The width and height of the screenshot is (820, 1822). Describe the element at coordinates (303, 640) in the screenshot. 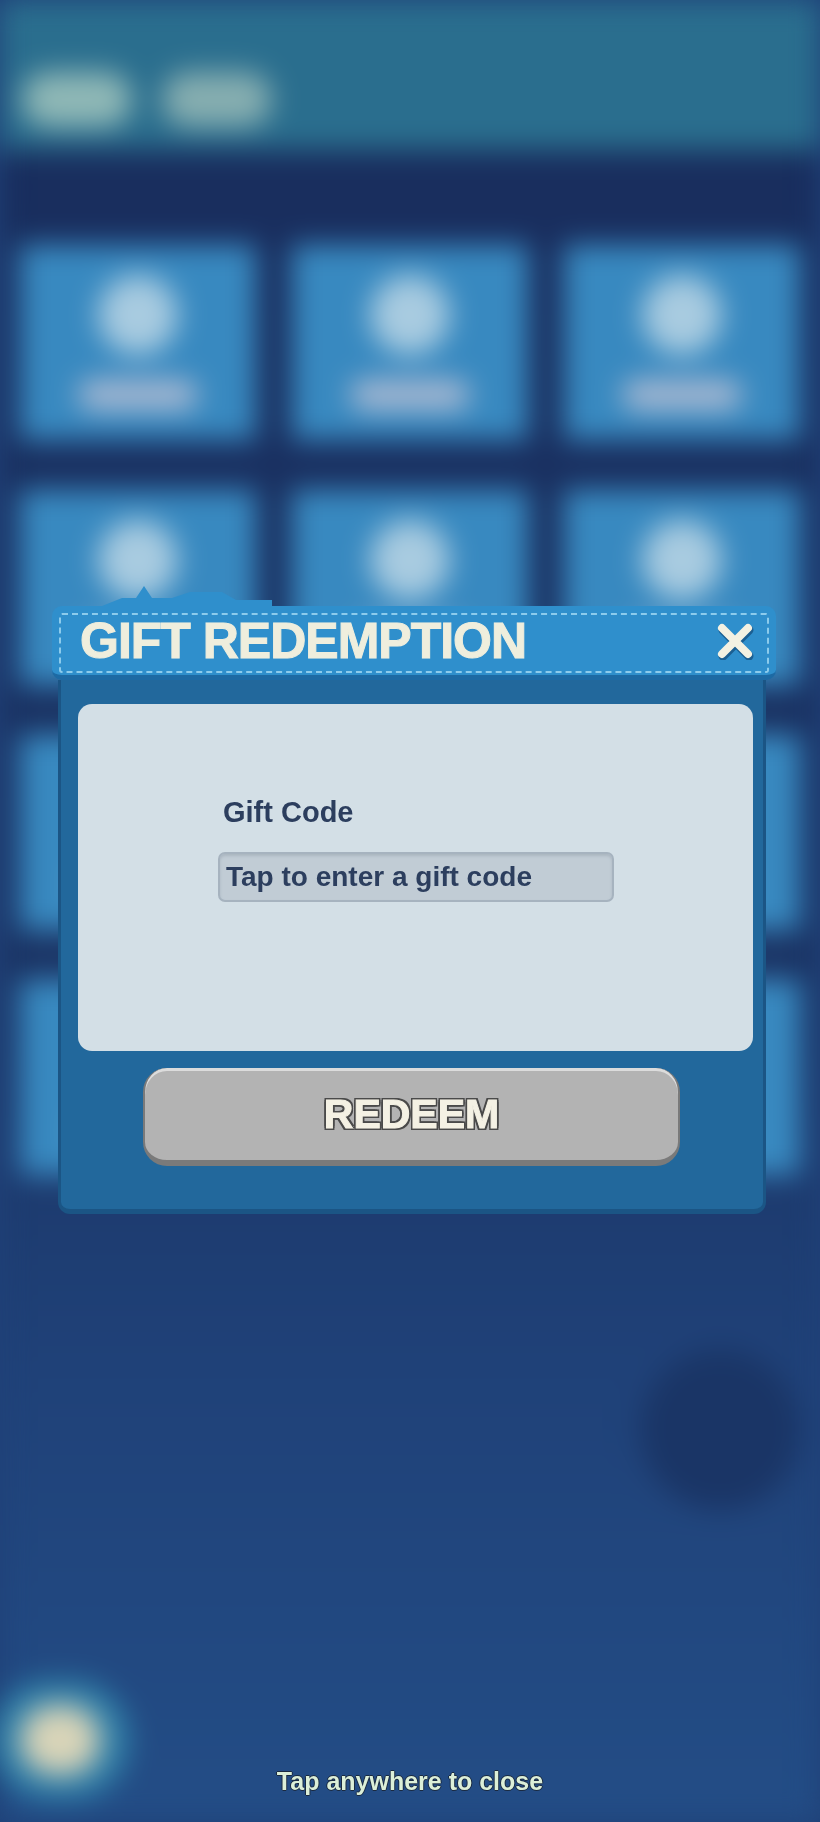

I see `dialog-title: GIFT REDEMPTION` at that location.